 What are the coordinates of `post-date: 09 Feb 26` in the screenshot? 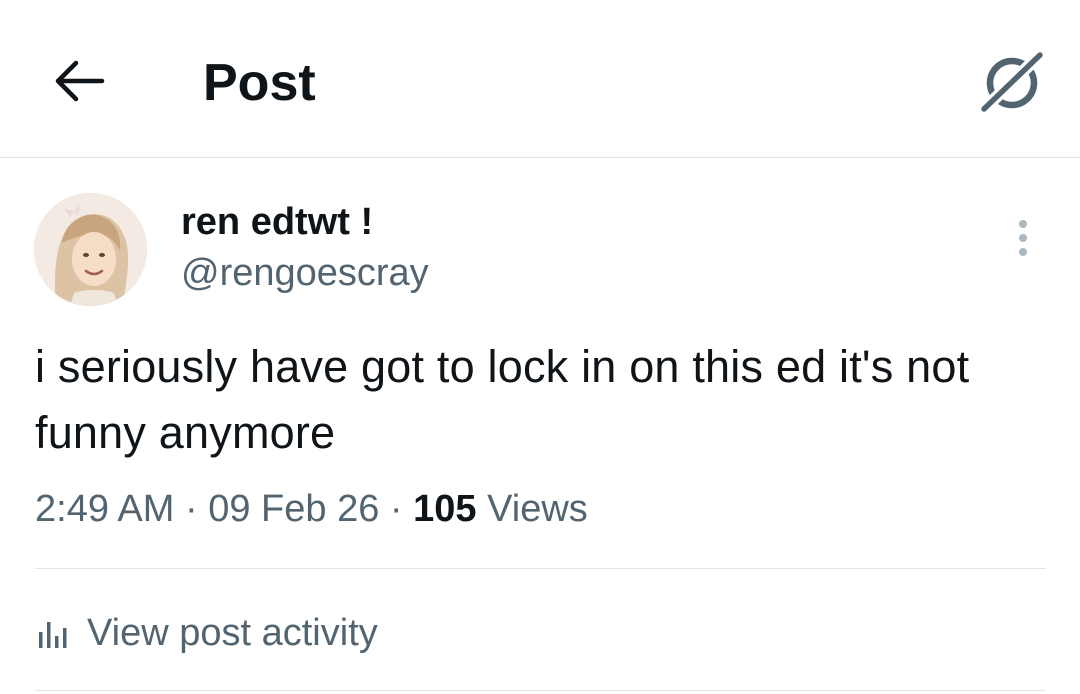 It's located at (294, 509).